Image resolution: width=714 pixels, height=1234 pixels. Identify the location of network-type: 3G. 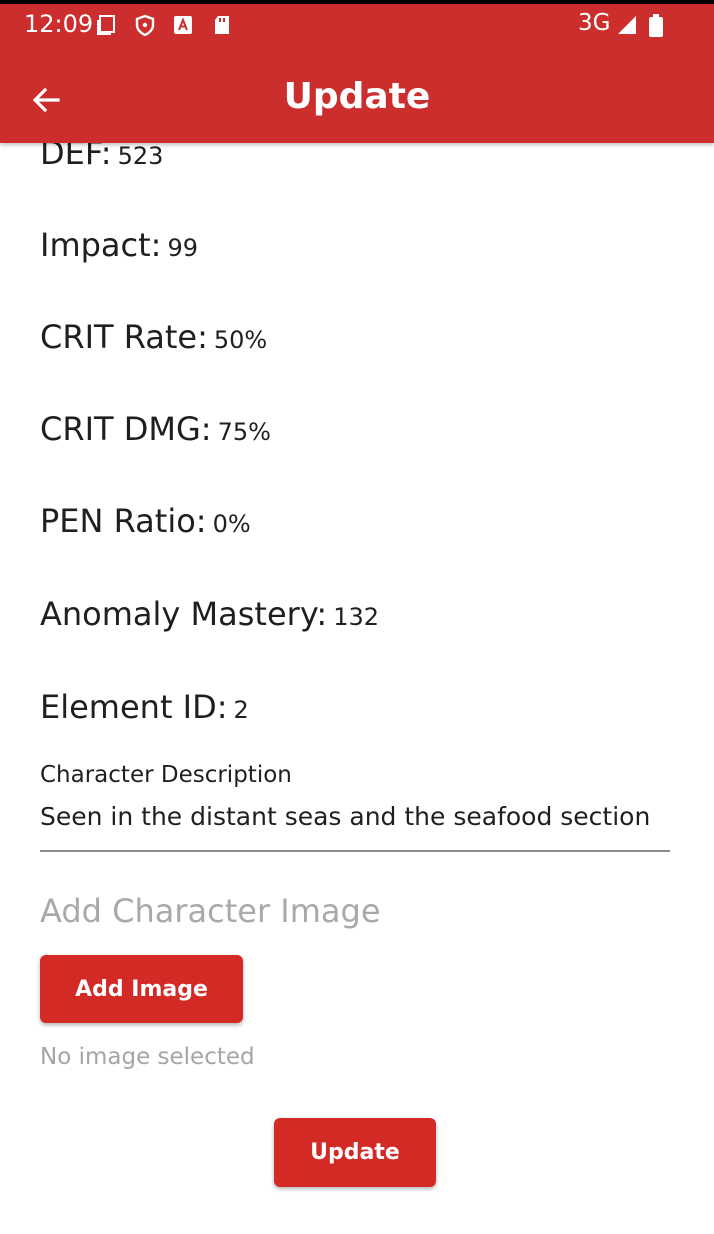
(594, 23).